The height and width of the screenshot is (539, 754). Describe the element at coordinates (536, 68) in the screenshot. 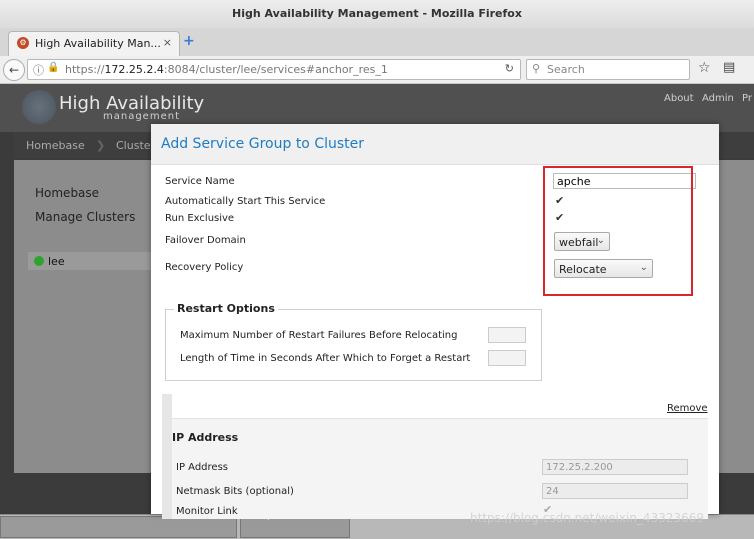

I see `search-icon: ⚲` at that location.